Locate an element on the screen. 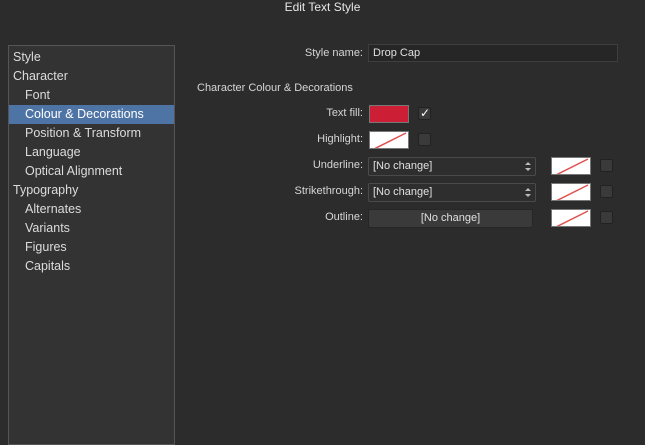 This screenshot has height=445, width=645. outline-swatch is located at coordinates (571, 218).